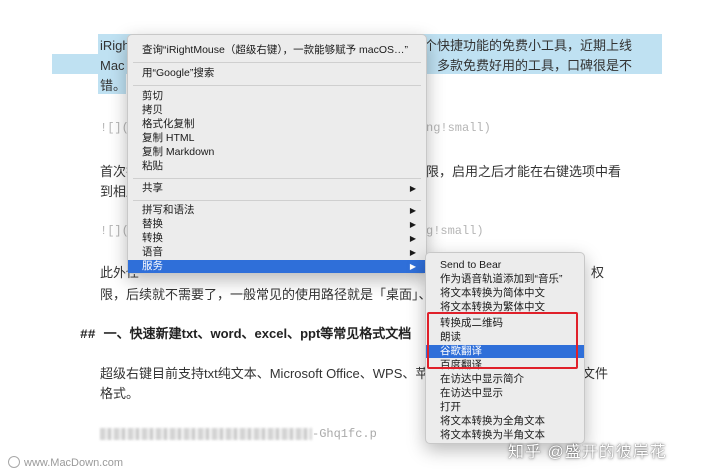 The image size is (720, 476). I want to click on image-markdown-2-tail: g!small), so click(455, 231).